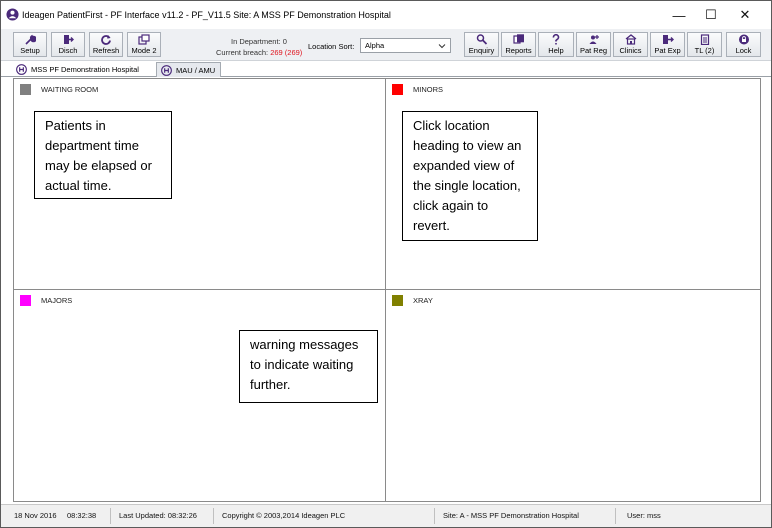  I want to click on maximize-icon: ☐, so click(711, 14).